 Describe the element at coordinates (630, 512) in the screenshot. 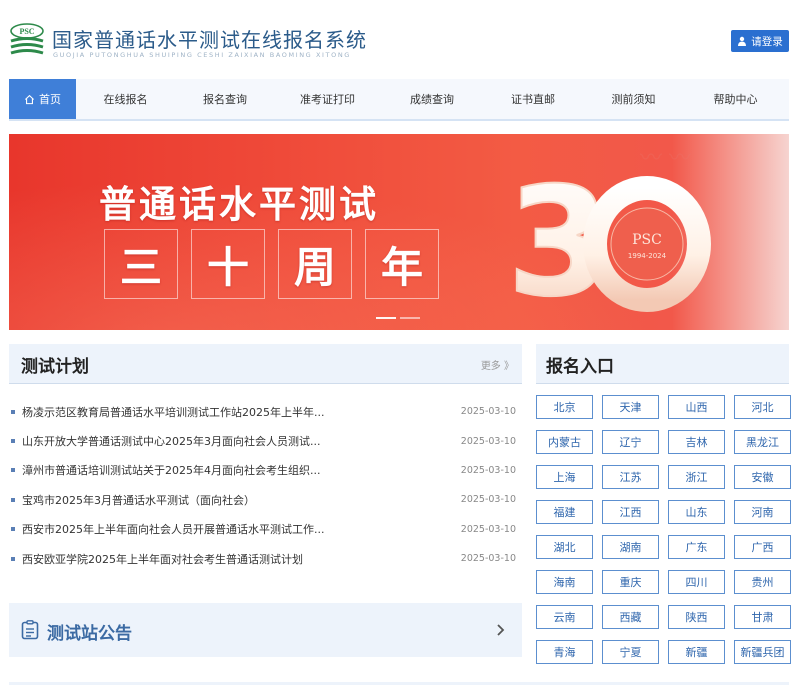

I see `region-button: 江西` at that location.